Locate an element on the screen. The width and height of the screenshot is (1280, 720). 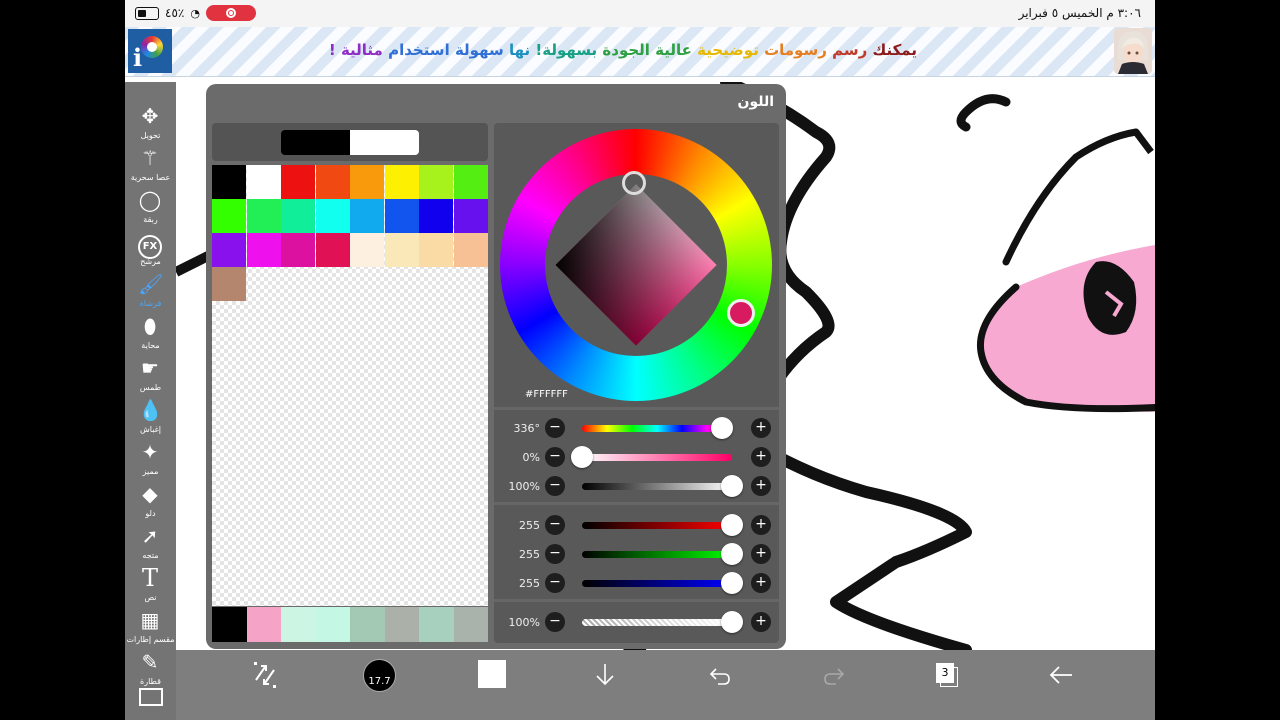
quick-menu-icon is located at coordinates (265, 675).